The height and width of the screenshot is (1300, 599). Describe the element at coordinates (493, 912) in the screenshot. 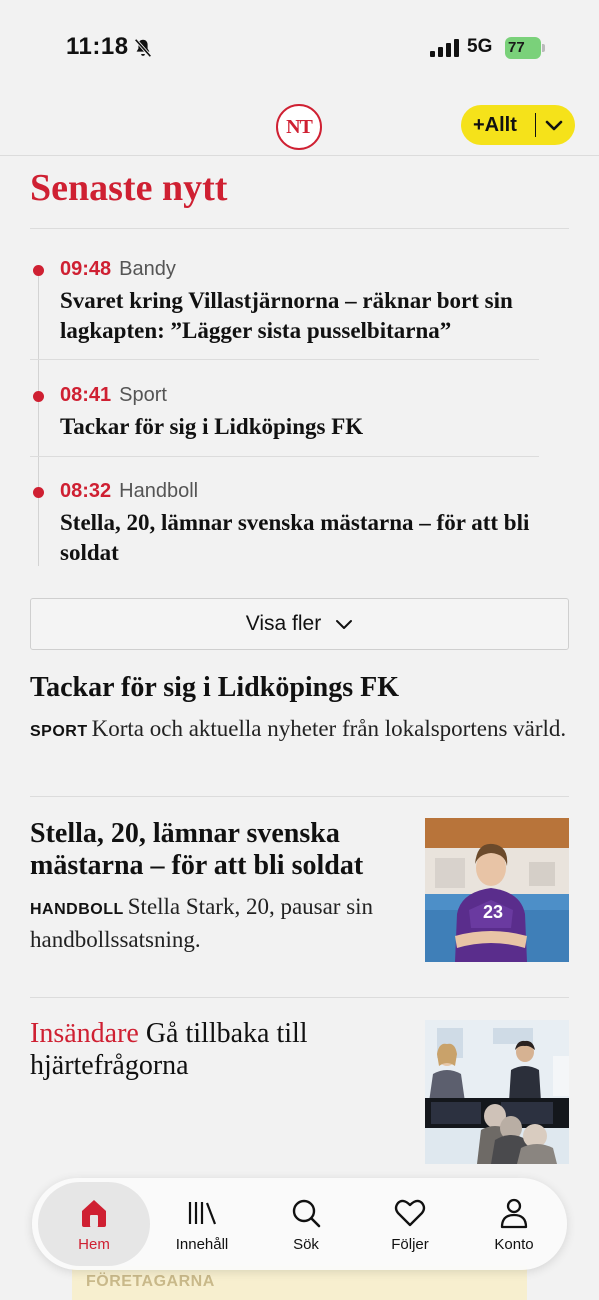

I see `jersey-number: 23` at that location.